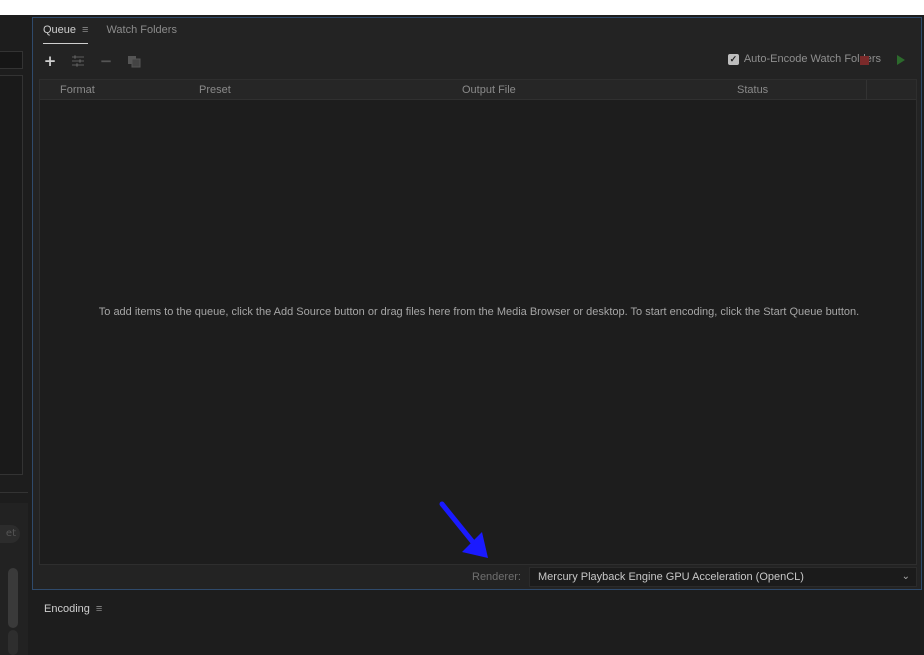 This screenshot has width=924, height=655. I want to click on encoding-panel: Encoding ≡, so click(478, 623).